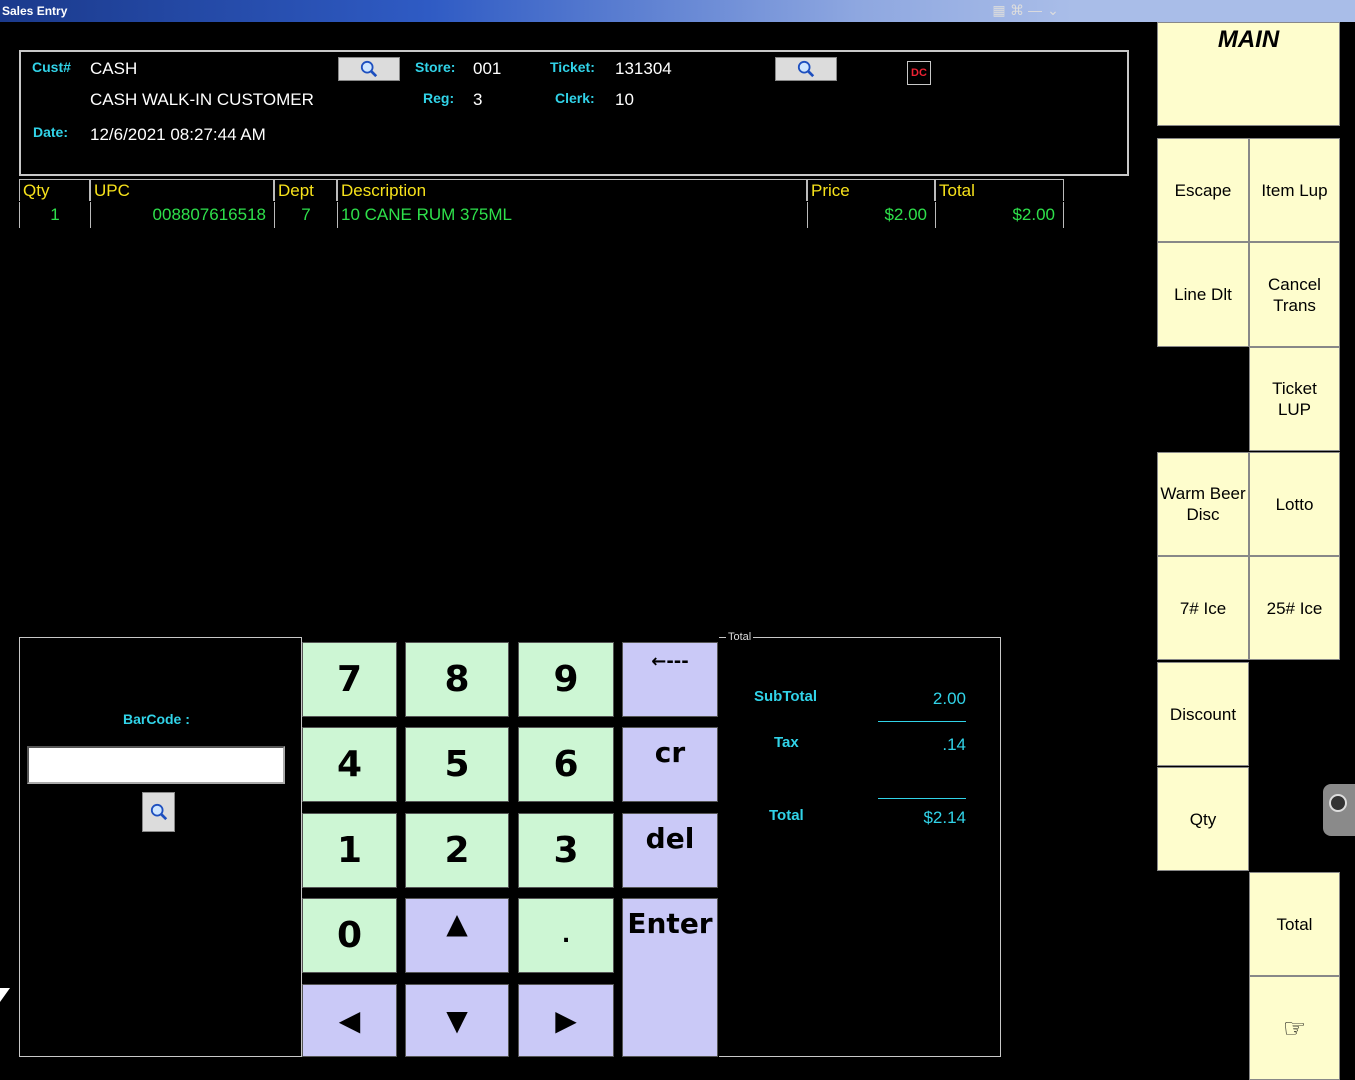 The height and width of the screenshot is (1080, 1355). I want to click on window-title: Sales Entry, so click(35, 11).